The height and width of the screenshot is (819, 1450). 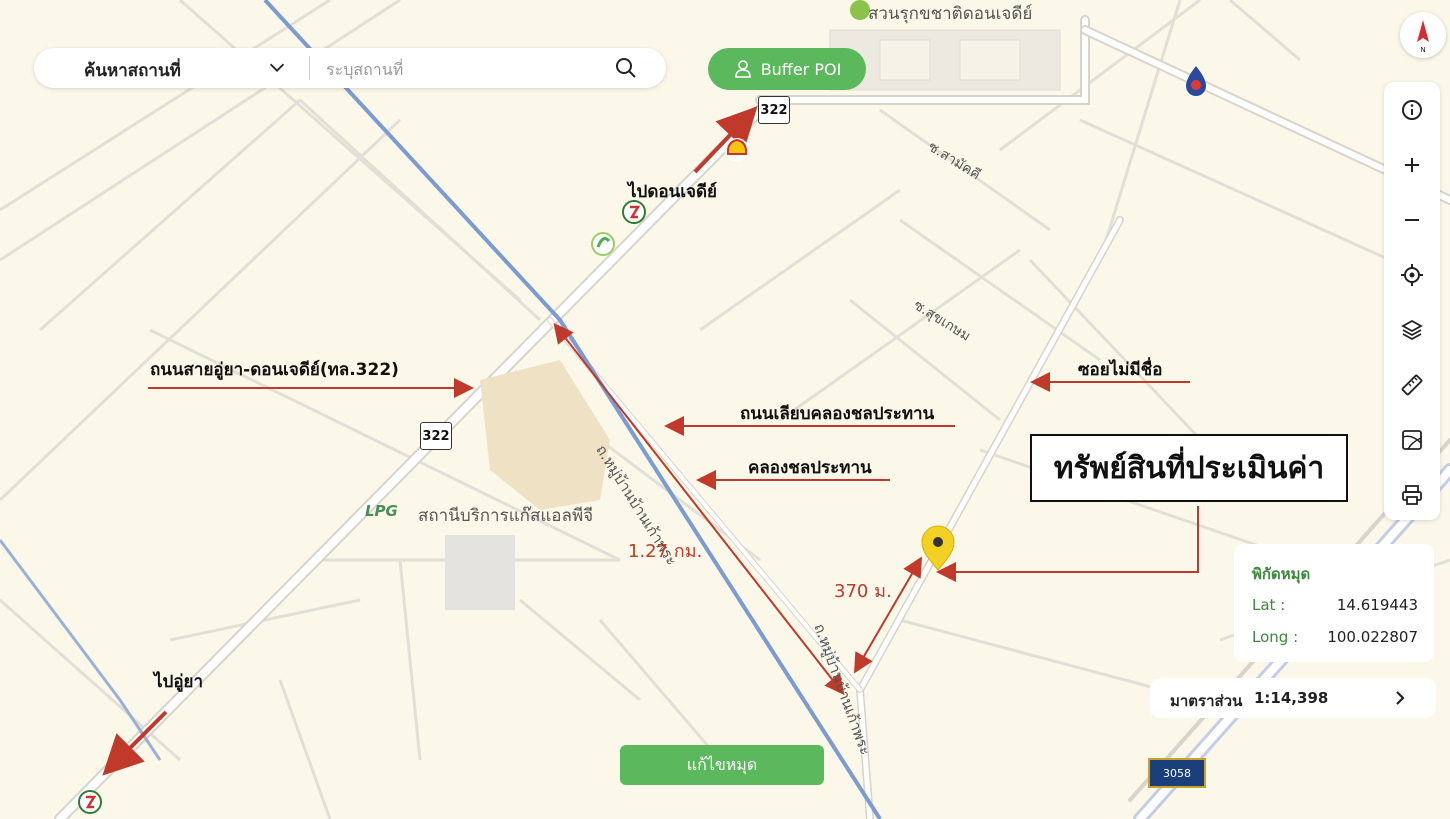 I want to click on lat-label: Lat :, so click(x=1269, y=605).